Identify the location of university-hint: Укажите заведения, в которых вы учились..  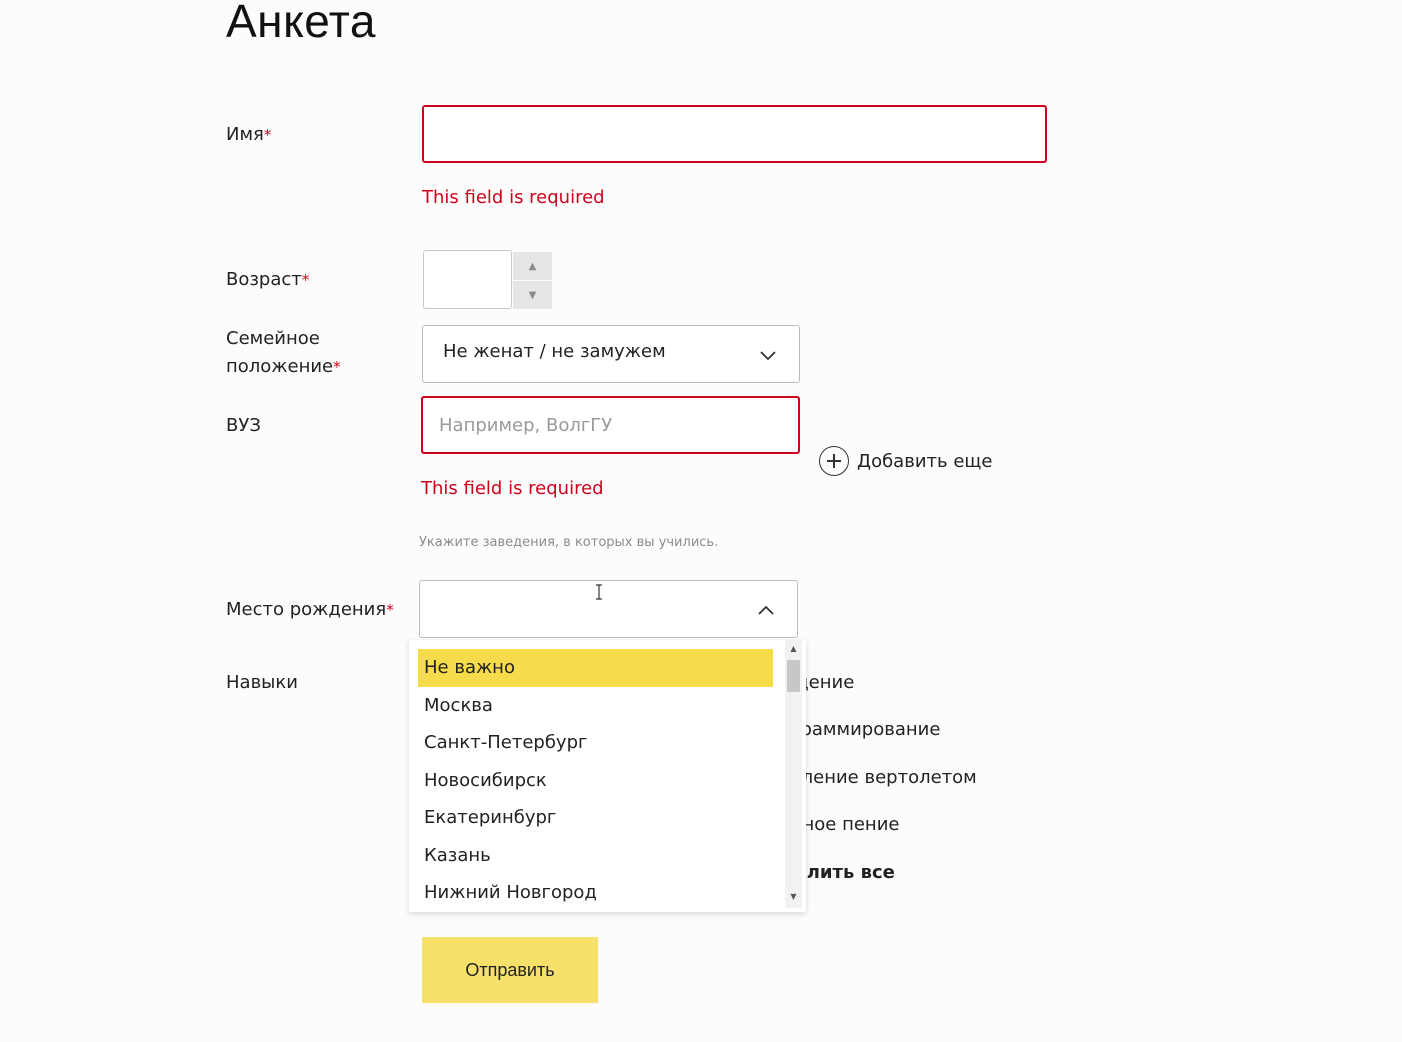
(569, 542).